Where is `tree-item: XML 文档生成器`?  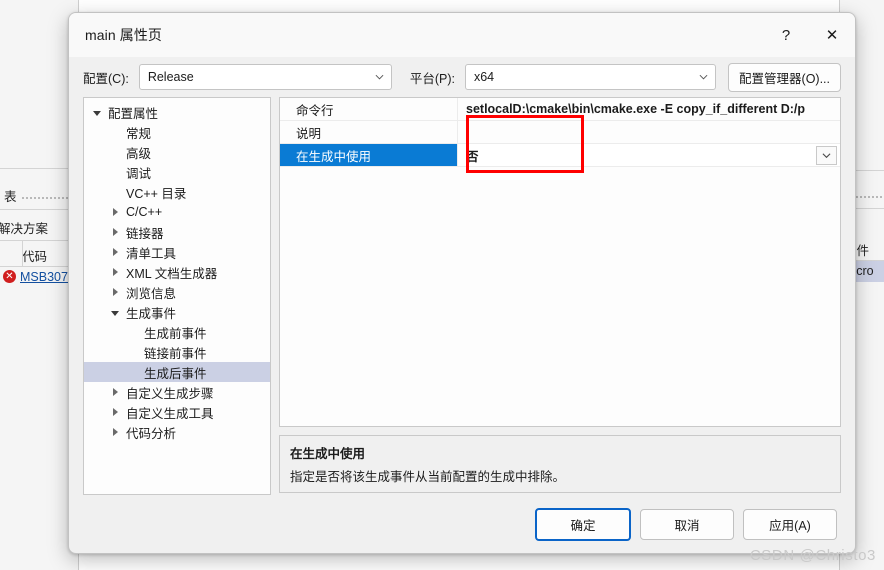
tree-item: XML 文档生成器 is located at coordinates (177, 272).